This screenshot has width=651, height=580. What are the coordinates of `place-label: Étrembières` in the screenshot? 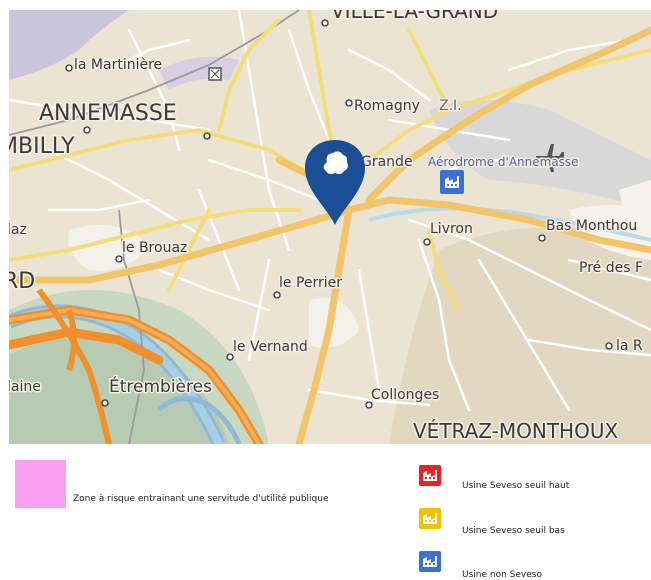 It's located at (160, 386).